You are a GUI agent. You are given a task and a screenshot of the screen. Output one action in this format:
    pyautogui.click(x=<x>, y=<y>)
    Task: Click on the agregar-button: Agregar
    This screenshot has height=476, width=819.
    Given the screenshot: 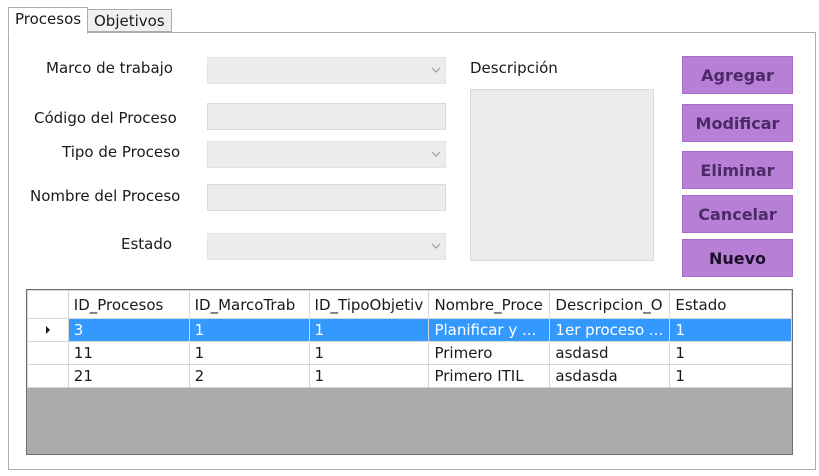 What is the action you would take?
    pyautogui.click(x=737, y=75)
    